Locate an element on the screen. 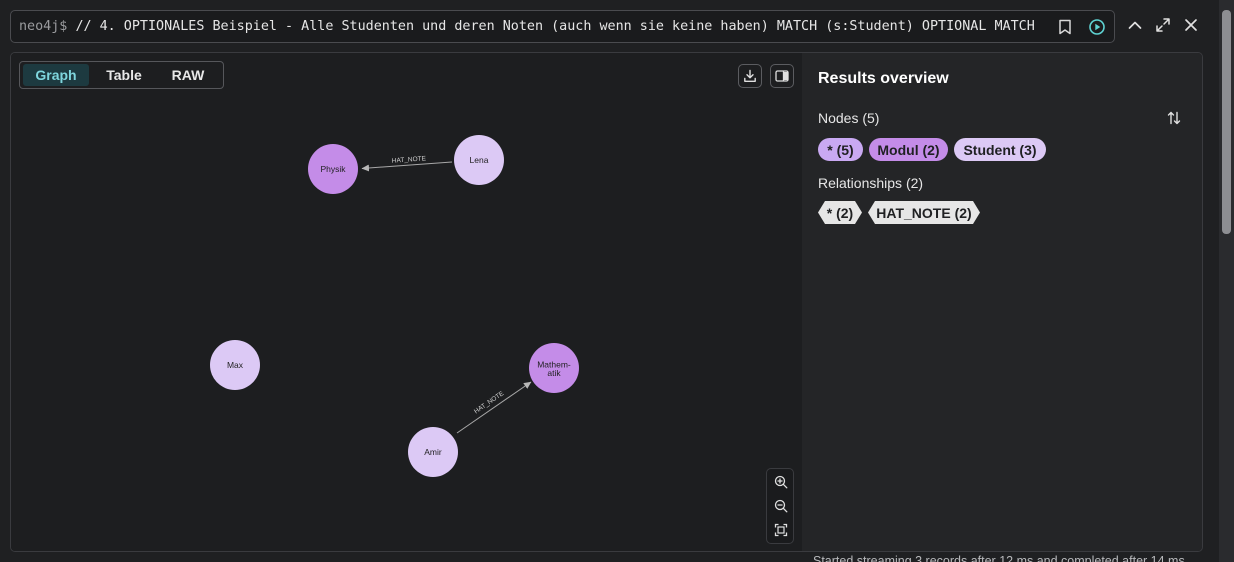 The width and height of the screenshot is (1234, 562). node-lena: Lena is located at coordinates (479, 160).